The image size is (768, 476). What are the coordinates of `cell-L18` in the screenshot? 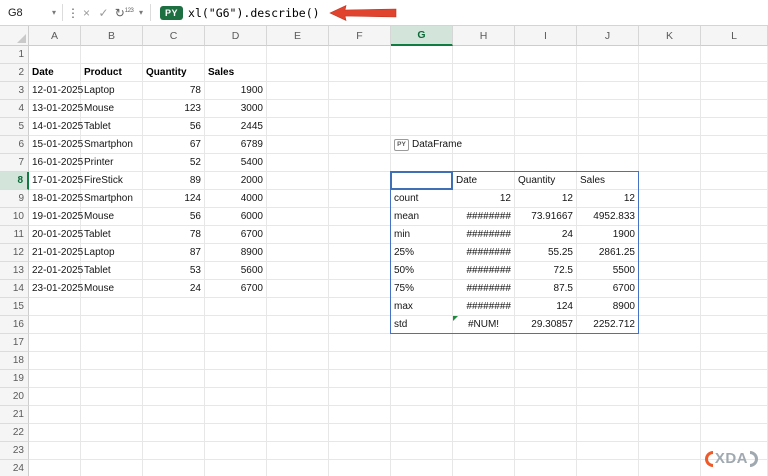 It's located at (734, 361).